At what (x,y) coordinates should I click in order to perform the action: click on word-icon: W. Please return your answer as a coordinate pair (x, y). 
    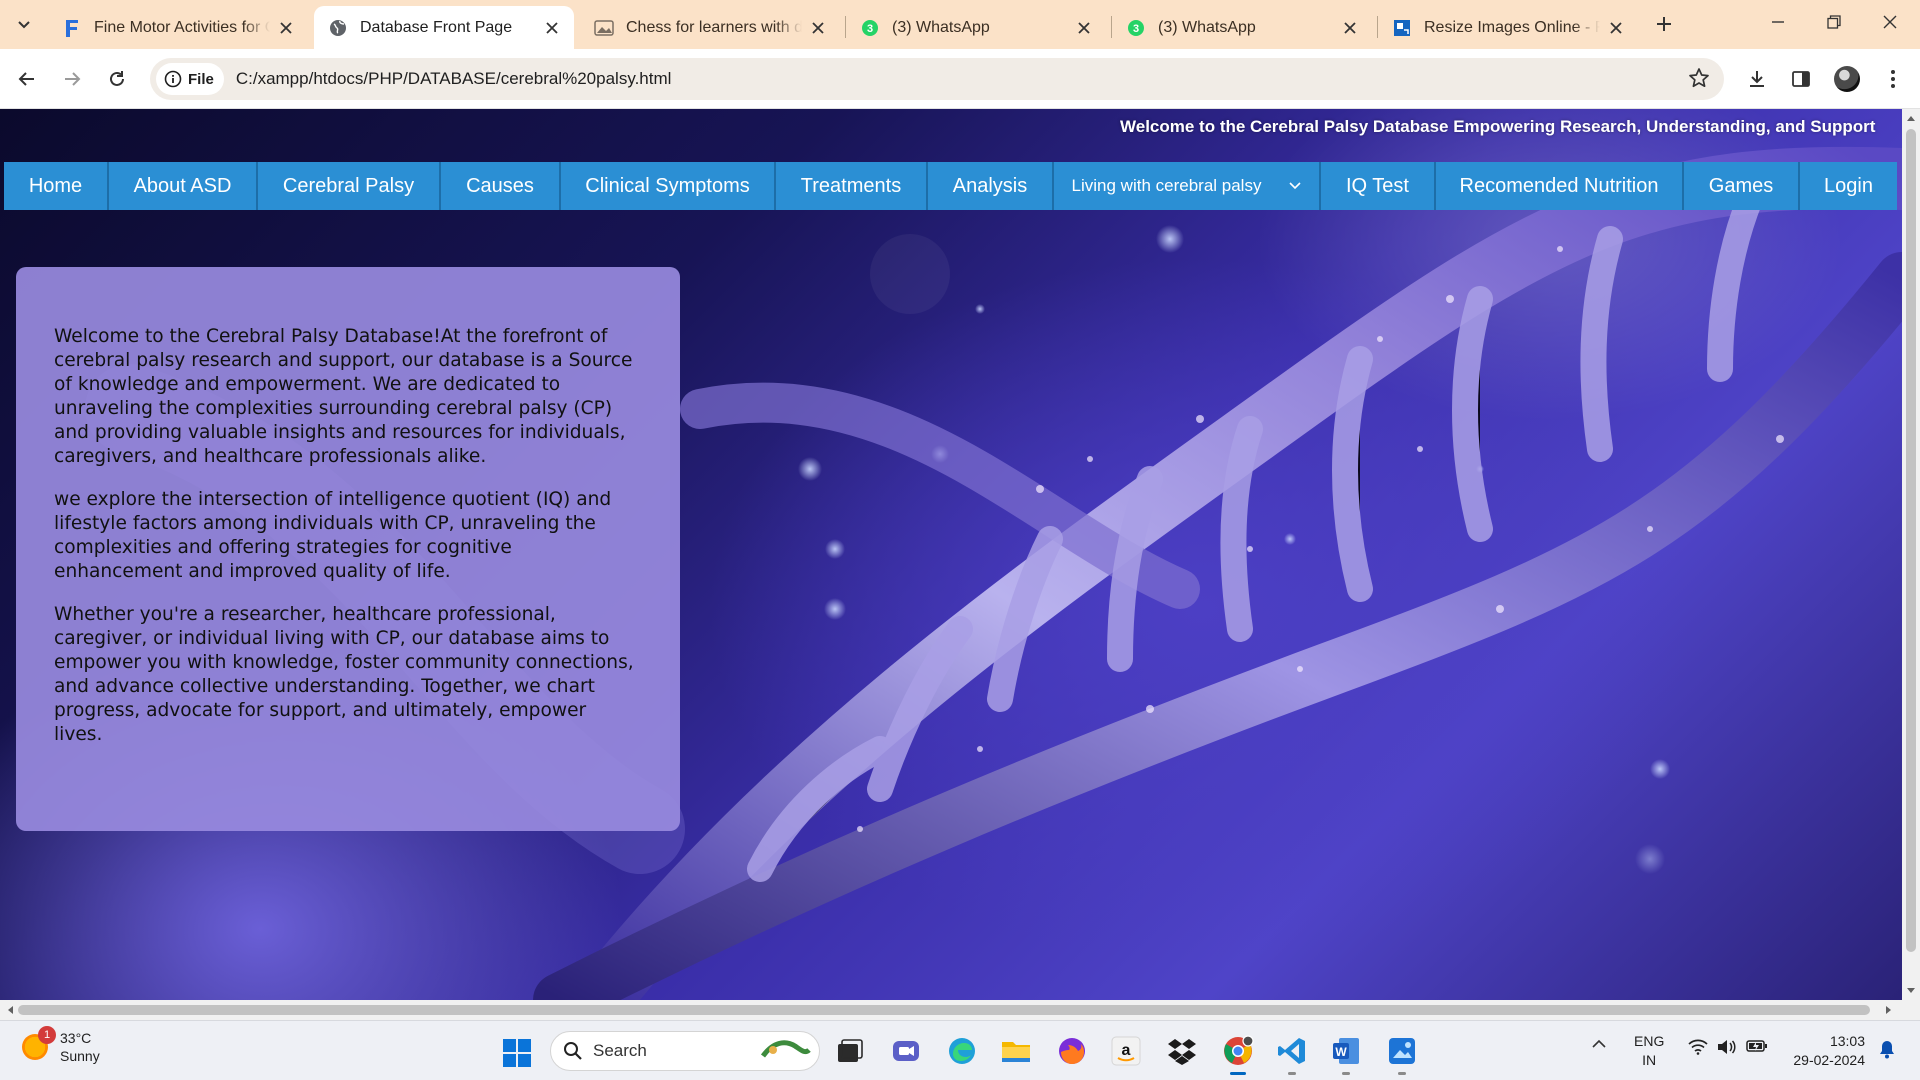
    Looking at the image, I should click on (1346, 1055).